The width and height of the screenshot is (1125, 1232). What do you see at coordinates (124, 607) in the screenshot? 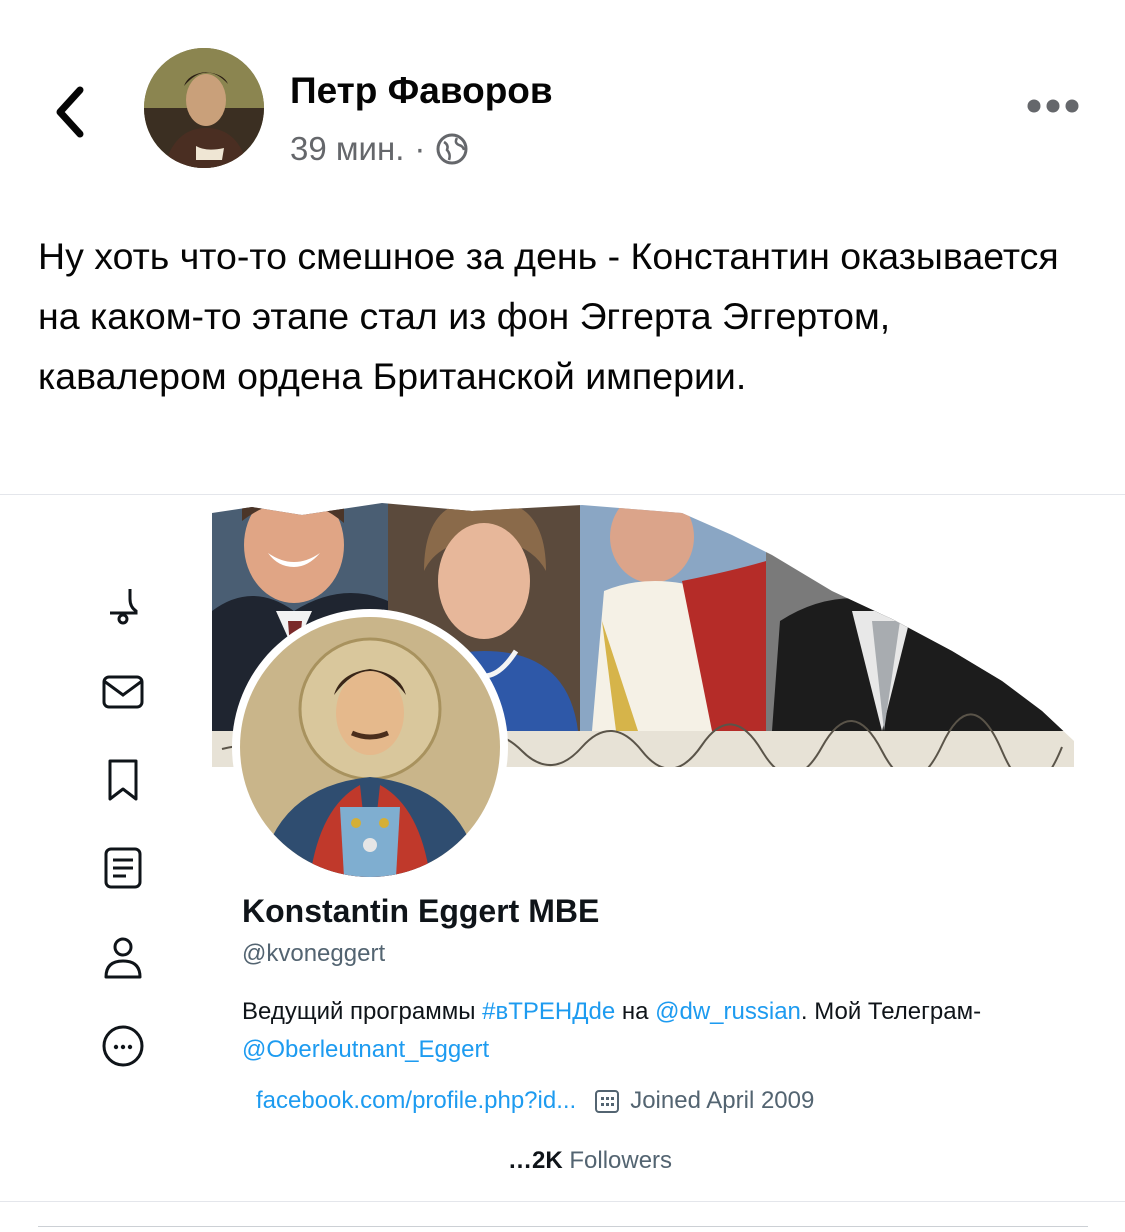
I see `notifications-icon` at bounding box center [124, 607].